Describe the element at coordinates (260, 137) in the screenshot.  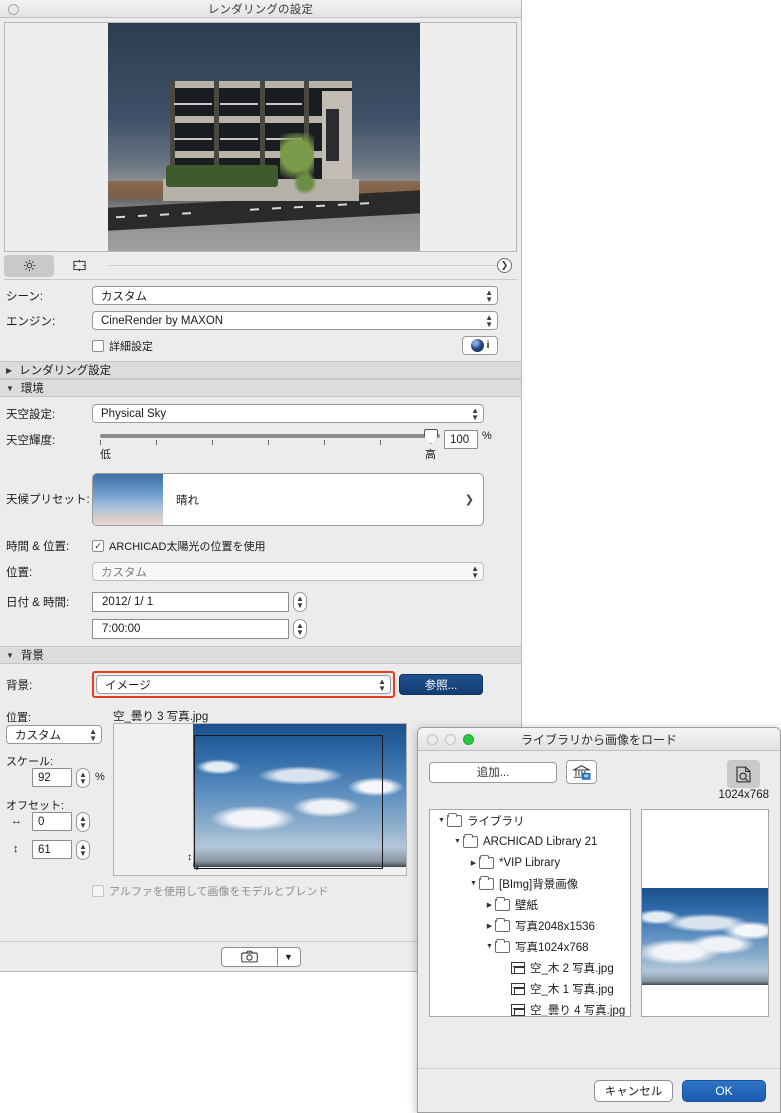
I see `render-preview-area` at that location.